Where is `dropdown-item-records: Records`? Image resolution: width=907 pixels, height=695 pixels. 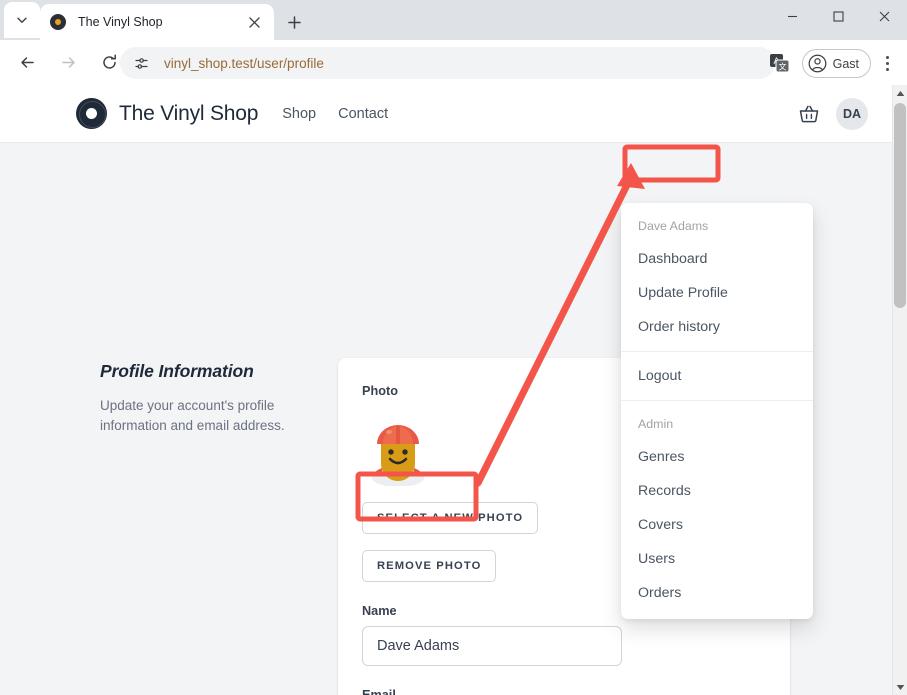 dropdown-item-records: Records is located at coordinates (717, 491).